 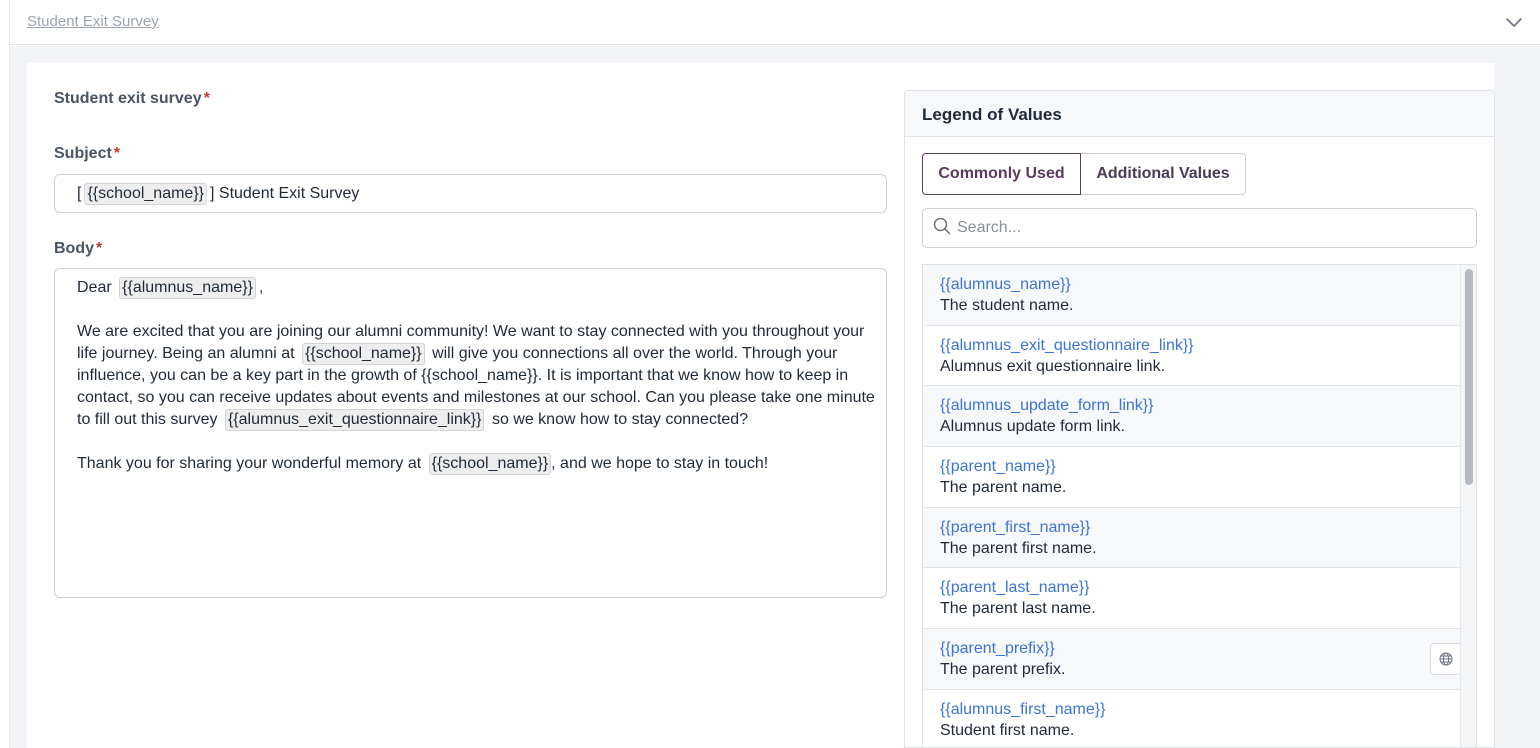 What do you see at coordinates (470, 193) in the screenshot?
I see `subject-input: [{{school_name}}] Student Exit Survey` at bounding box center [470, 193].